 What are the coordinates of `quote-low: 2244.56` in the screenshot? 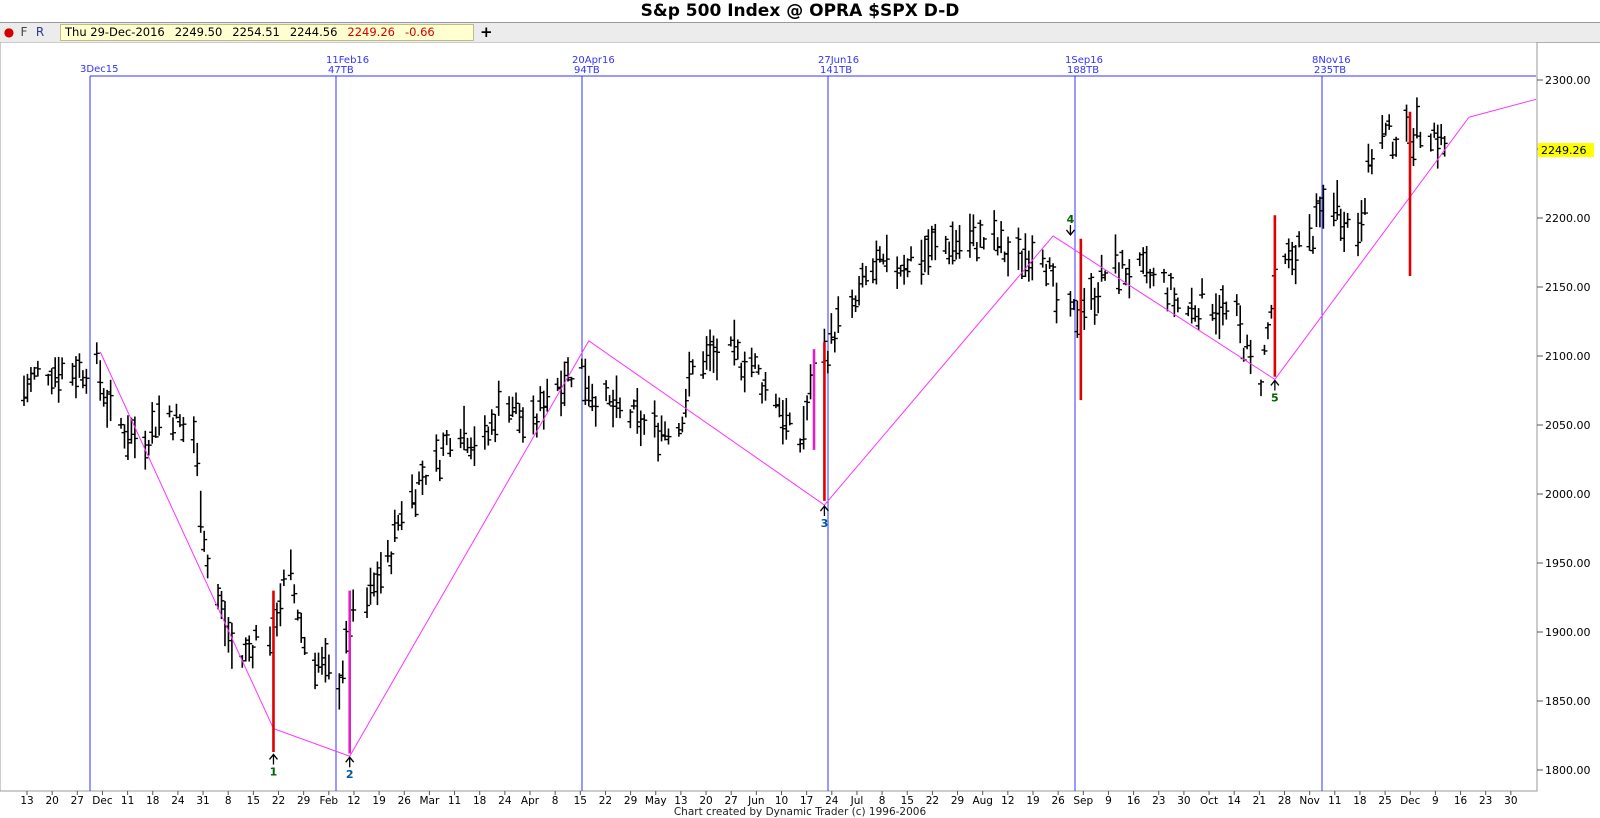 It's located at (313, 32).